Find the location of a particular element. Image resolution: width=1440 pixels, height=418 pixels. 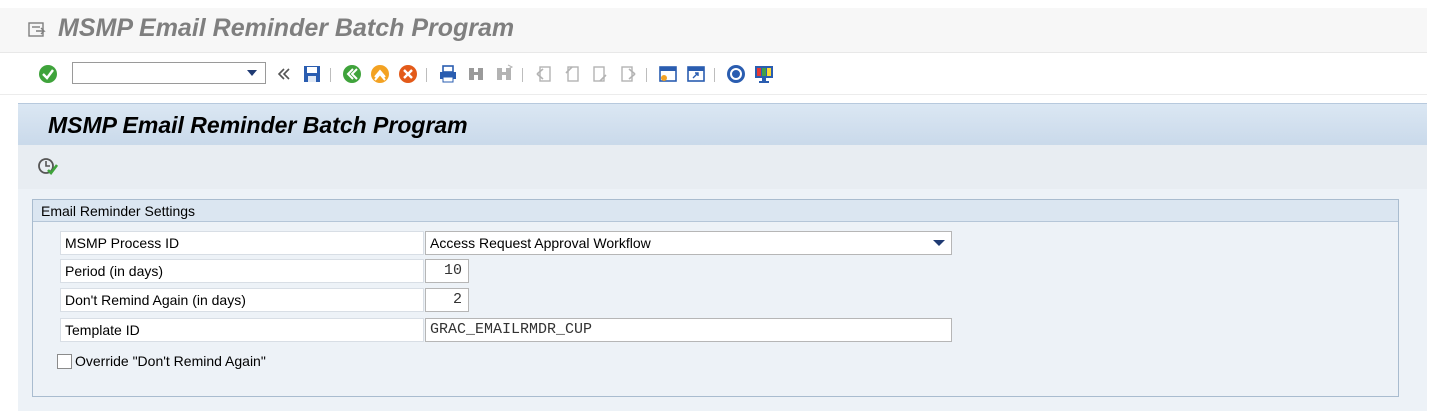

override-checkbox-label: Override "Don't Remind Again" is located at coordinates (170, 361).